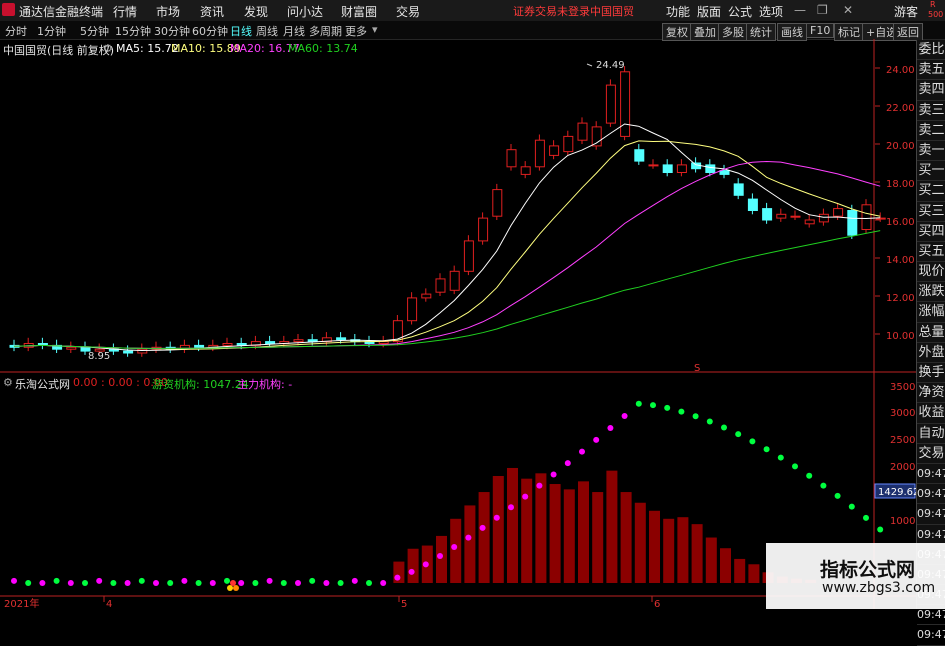  Describe the element at coordinates (820, 30) in the screenshot. I see `btn-f10: F10` at that location.